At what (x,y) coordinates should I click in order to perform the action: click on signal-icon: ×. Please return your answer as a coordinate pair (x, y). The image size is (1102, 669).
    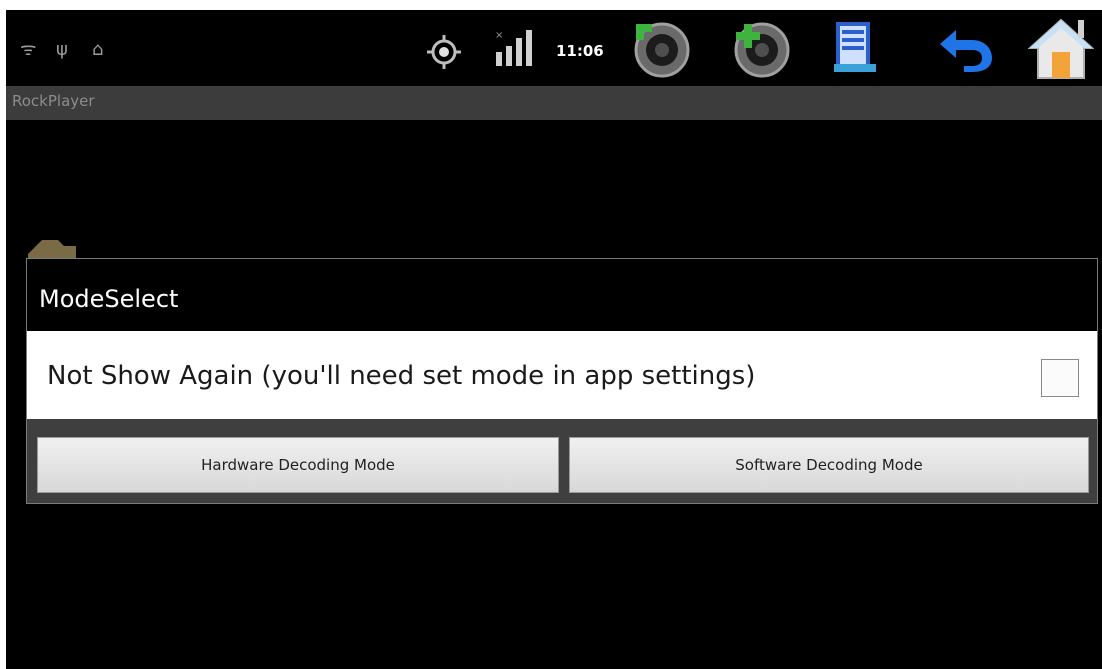
    Looking at the image, I should click on (513, 48).